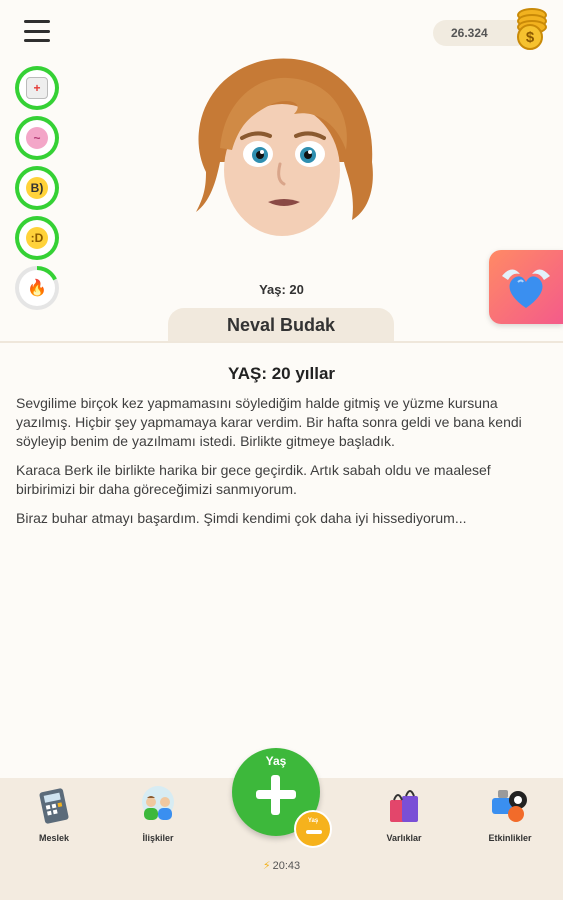 The image size is (563, 900). What do you see at coordinates (404, 806) in the screenshot?
I see `shopping-bags-icon` at bounding box center [404, 806].